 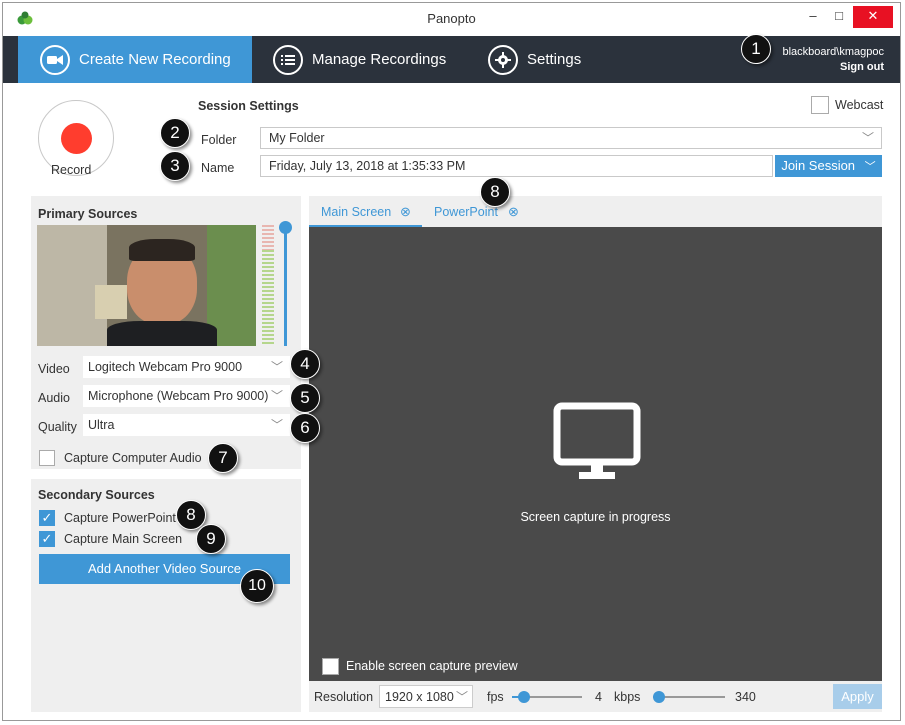 What do you see at coordinates (211, 539) in the screenshot?
I see `callout-badge: 9` at bounding box center [211, 539].